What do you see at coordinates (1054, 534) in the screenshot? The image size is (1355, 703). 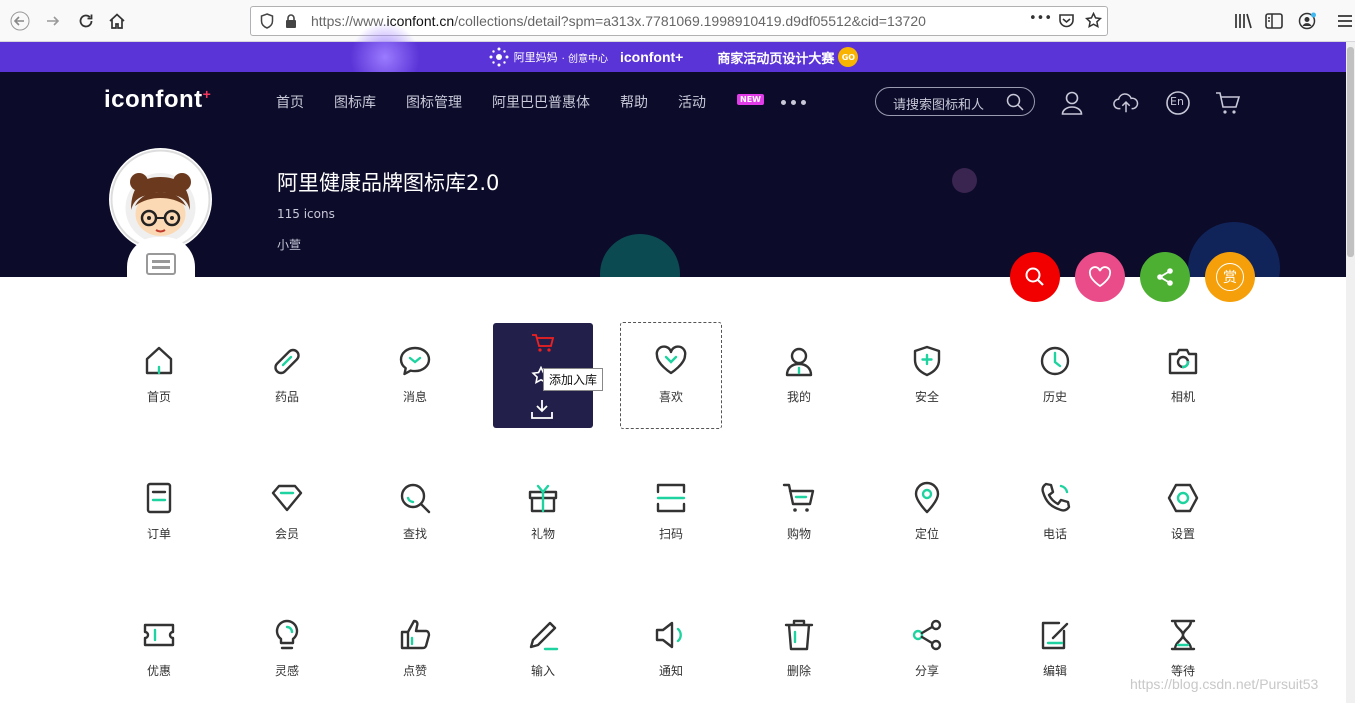 I see `icon-label: 电话` at bounding box center [1054, 534].